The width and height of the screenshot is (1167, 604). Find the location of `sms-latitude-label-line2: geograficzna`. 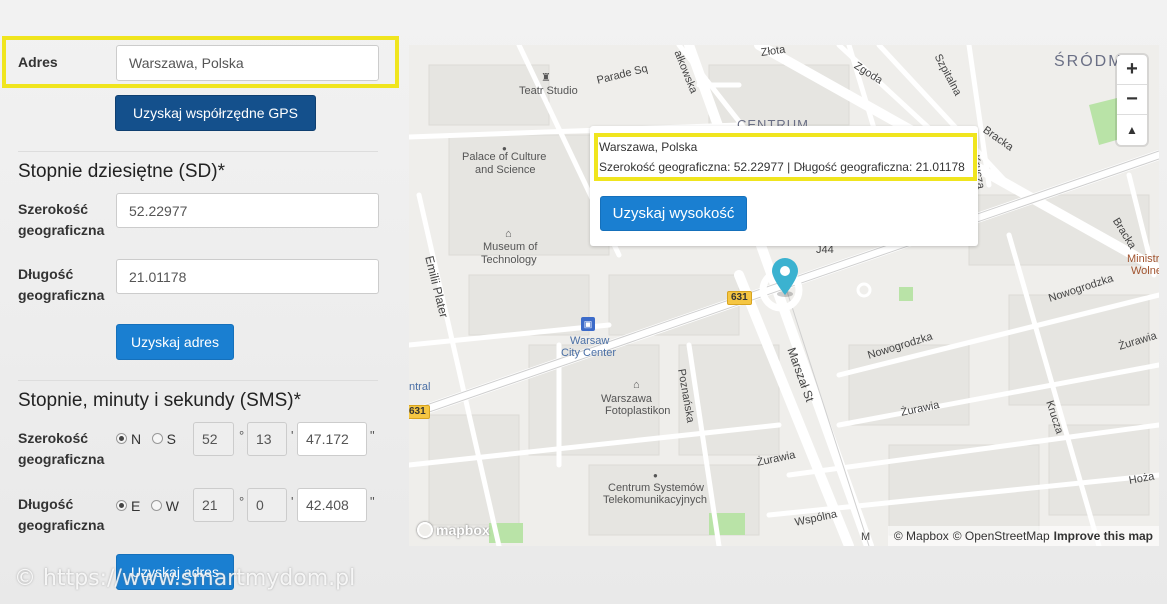

sms-latitude-label-line2: geograficzna is located at coordinates (61, 459).